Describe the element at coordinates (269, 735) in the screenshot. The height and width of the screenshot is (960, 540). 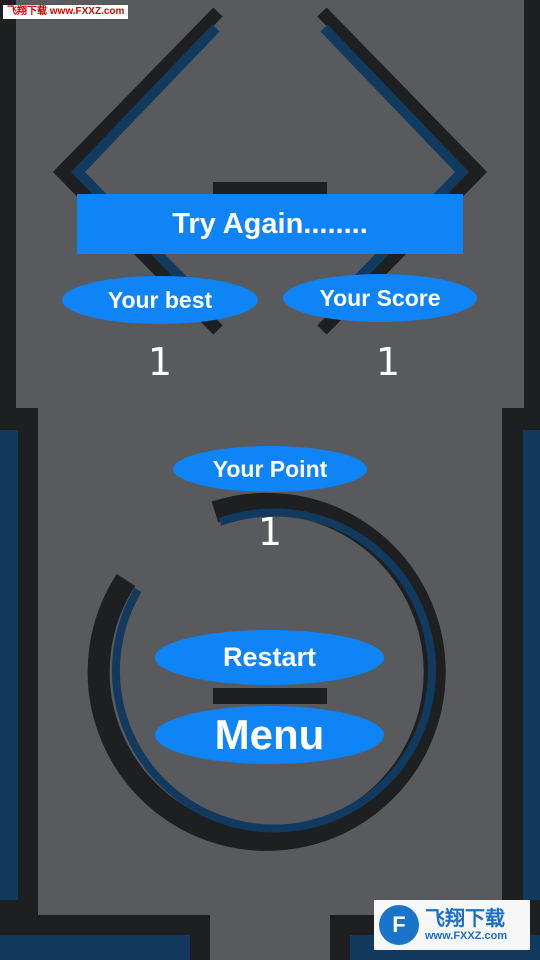
I see `menu-button: Menu` at that location.